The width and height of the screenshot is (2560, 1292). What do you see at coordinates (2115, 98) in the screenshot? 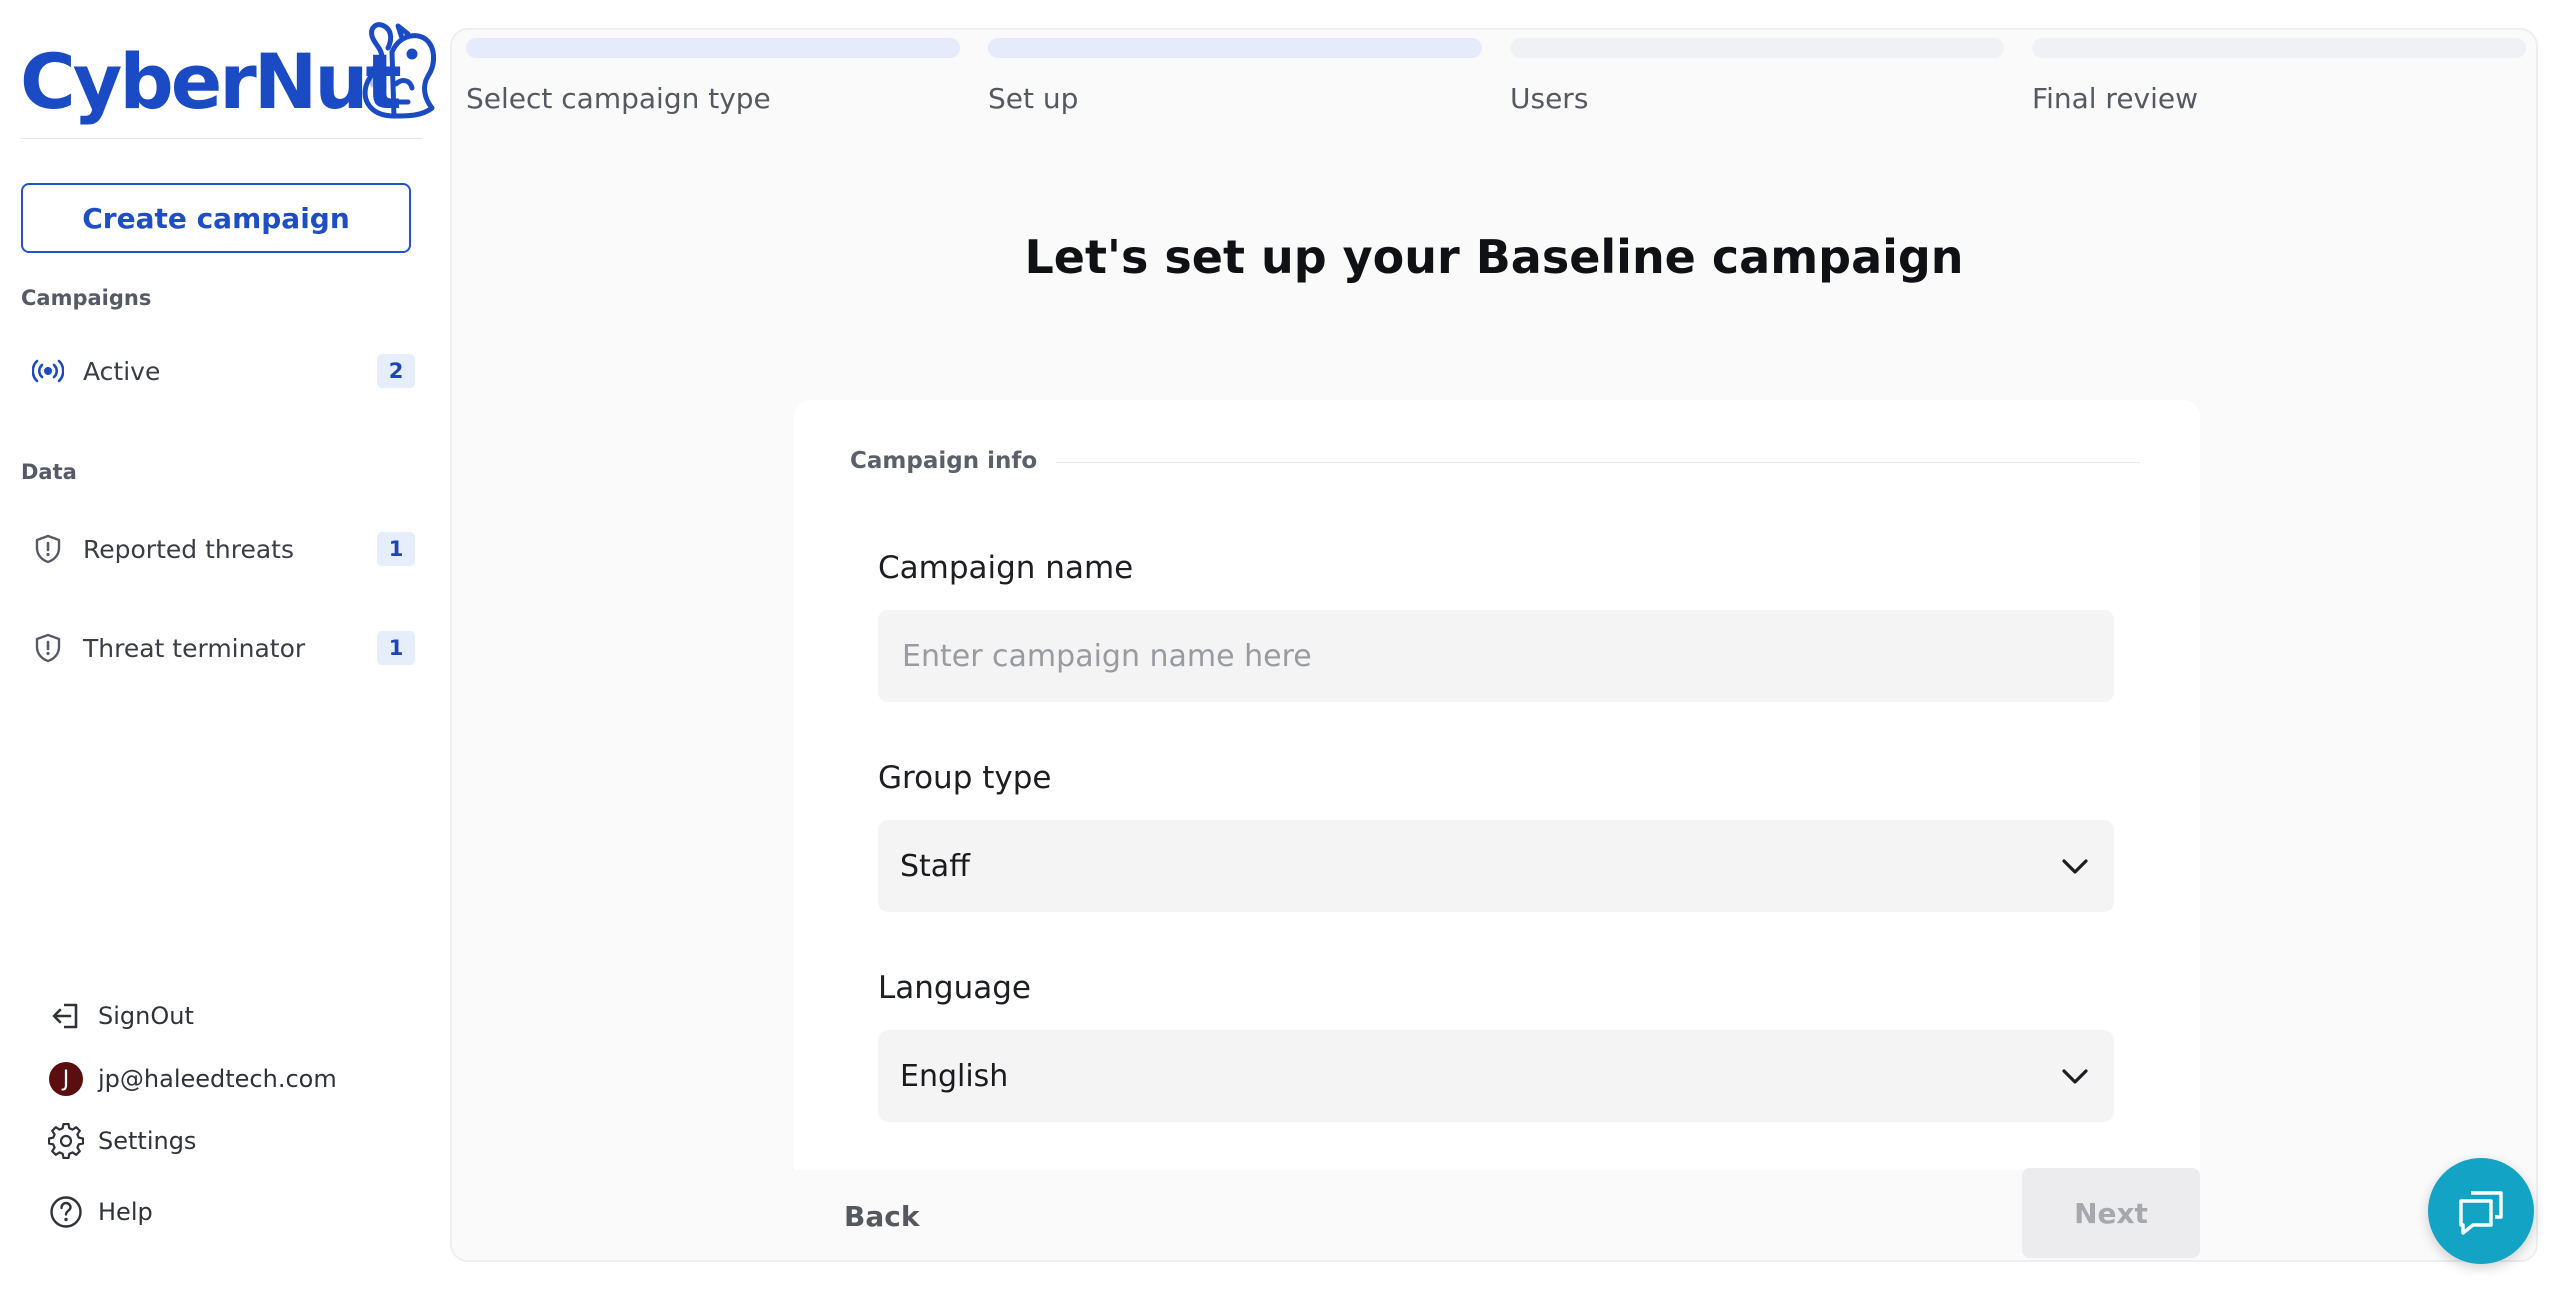
I see `step-label: Final review` at bounding box center [2115, 98].